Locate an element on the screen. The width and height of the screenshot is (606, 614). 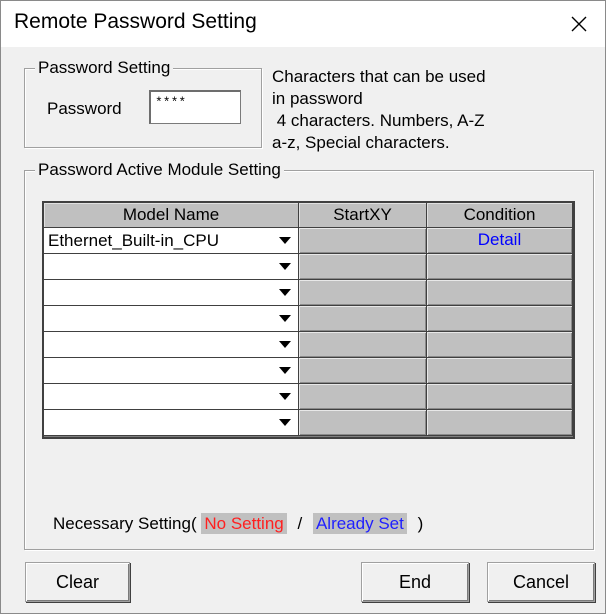
window-title: Remote Password Setting is located at coordinates (135, 21).